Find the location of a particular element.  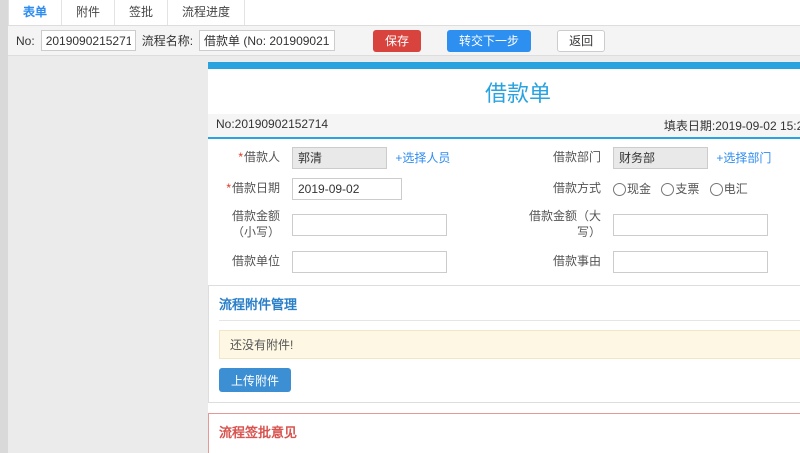

process-name-input is located at coordinates (267, 40).